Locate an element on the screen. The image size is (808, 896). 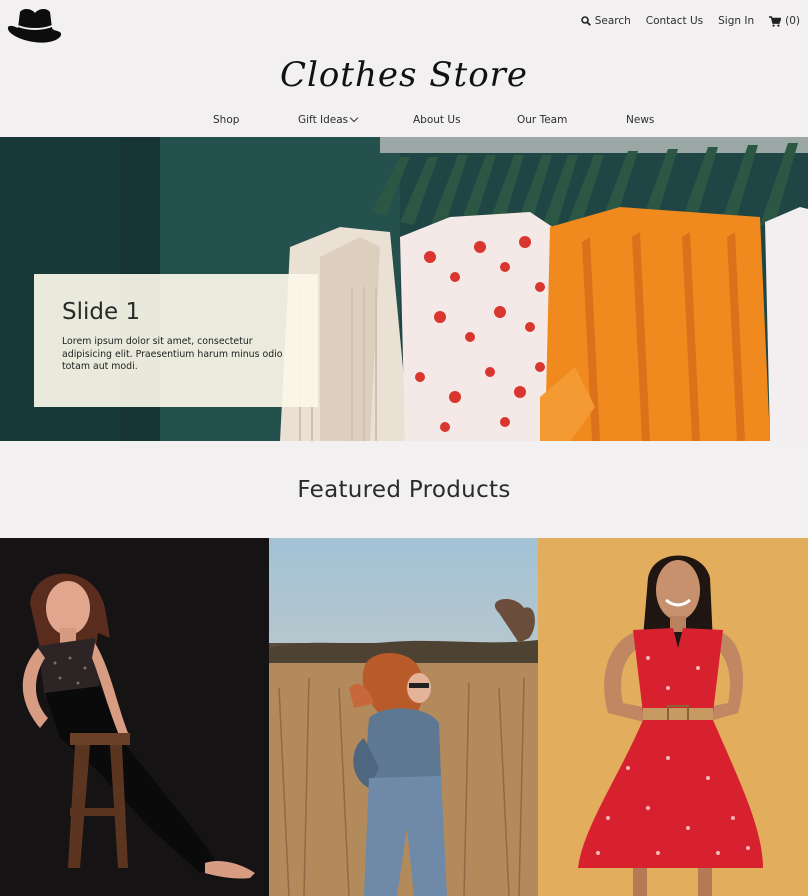
top-bar: Search Contact Us Sign In (0) is located at coordinates (404, 25).